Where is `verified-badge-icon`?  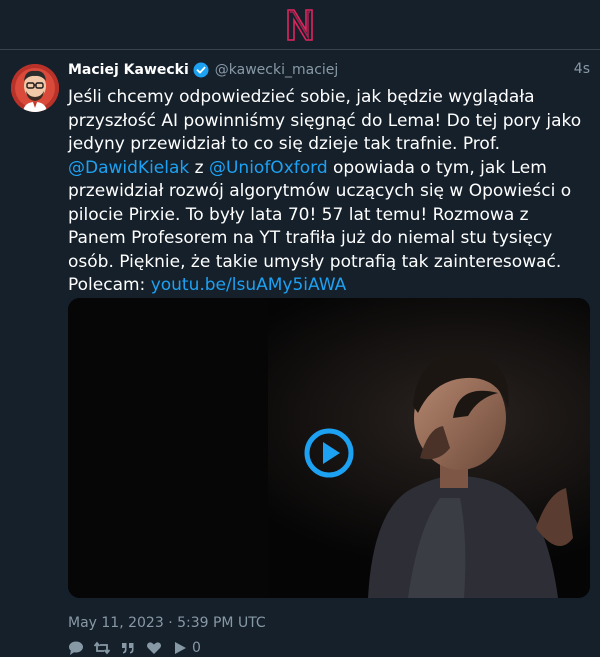
verified-badge-icon is located at coordinates (201, 70).